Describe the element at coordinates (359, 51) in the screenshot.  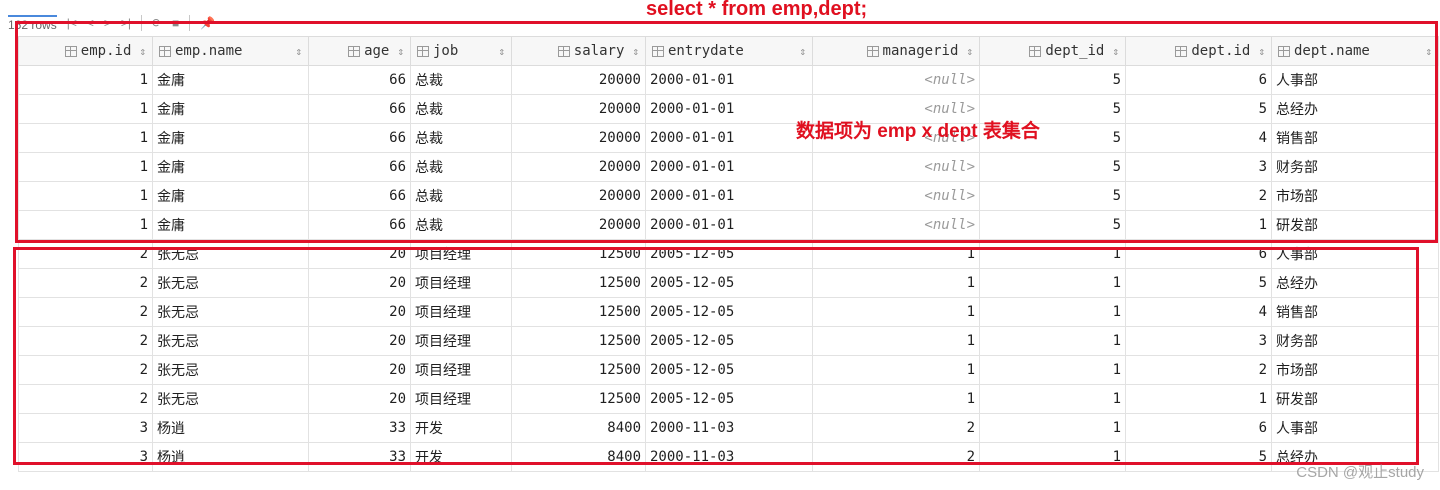
I see `column-header-age: age ⇕` at that location.